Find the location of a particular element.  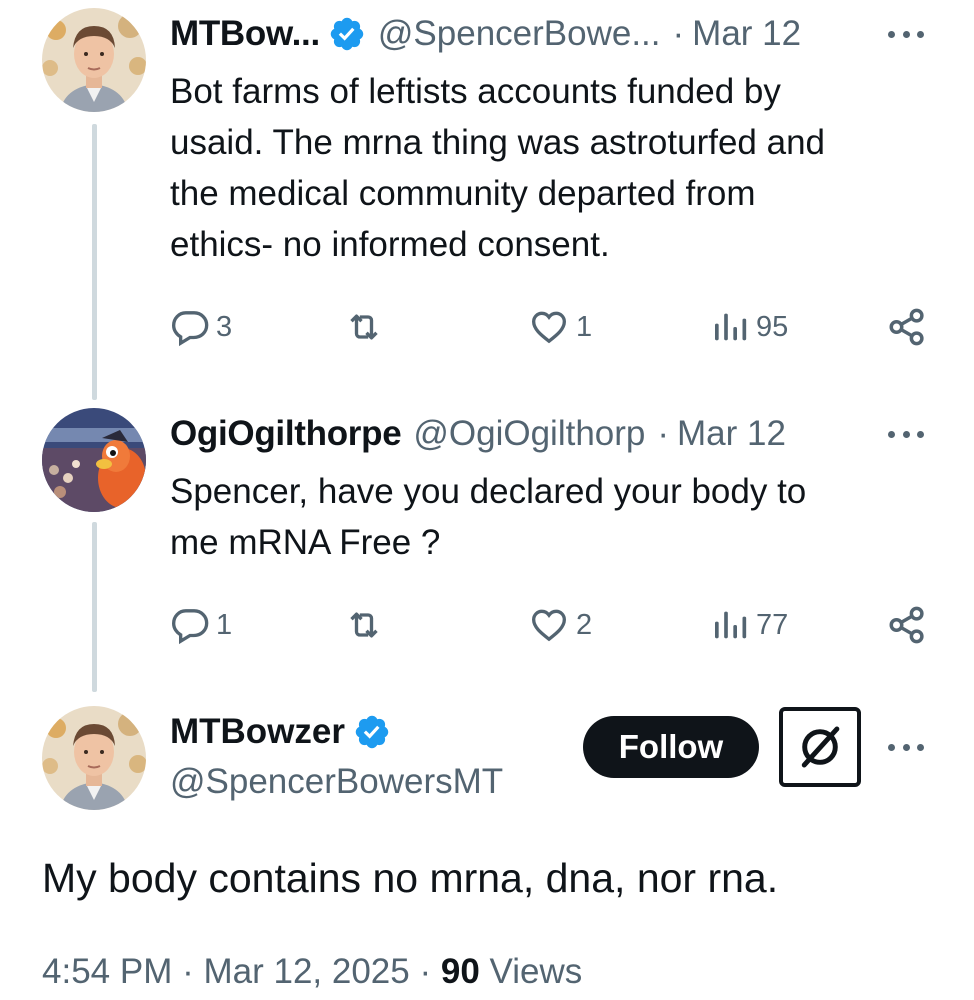

tweet-actions-bar: 3 1 95 is located at coordinates (550, 327).